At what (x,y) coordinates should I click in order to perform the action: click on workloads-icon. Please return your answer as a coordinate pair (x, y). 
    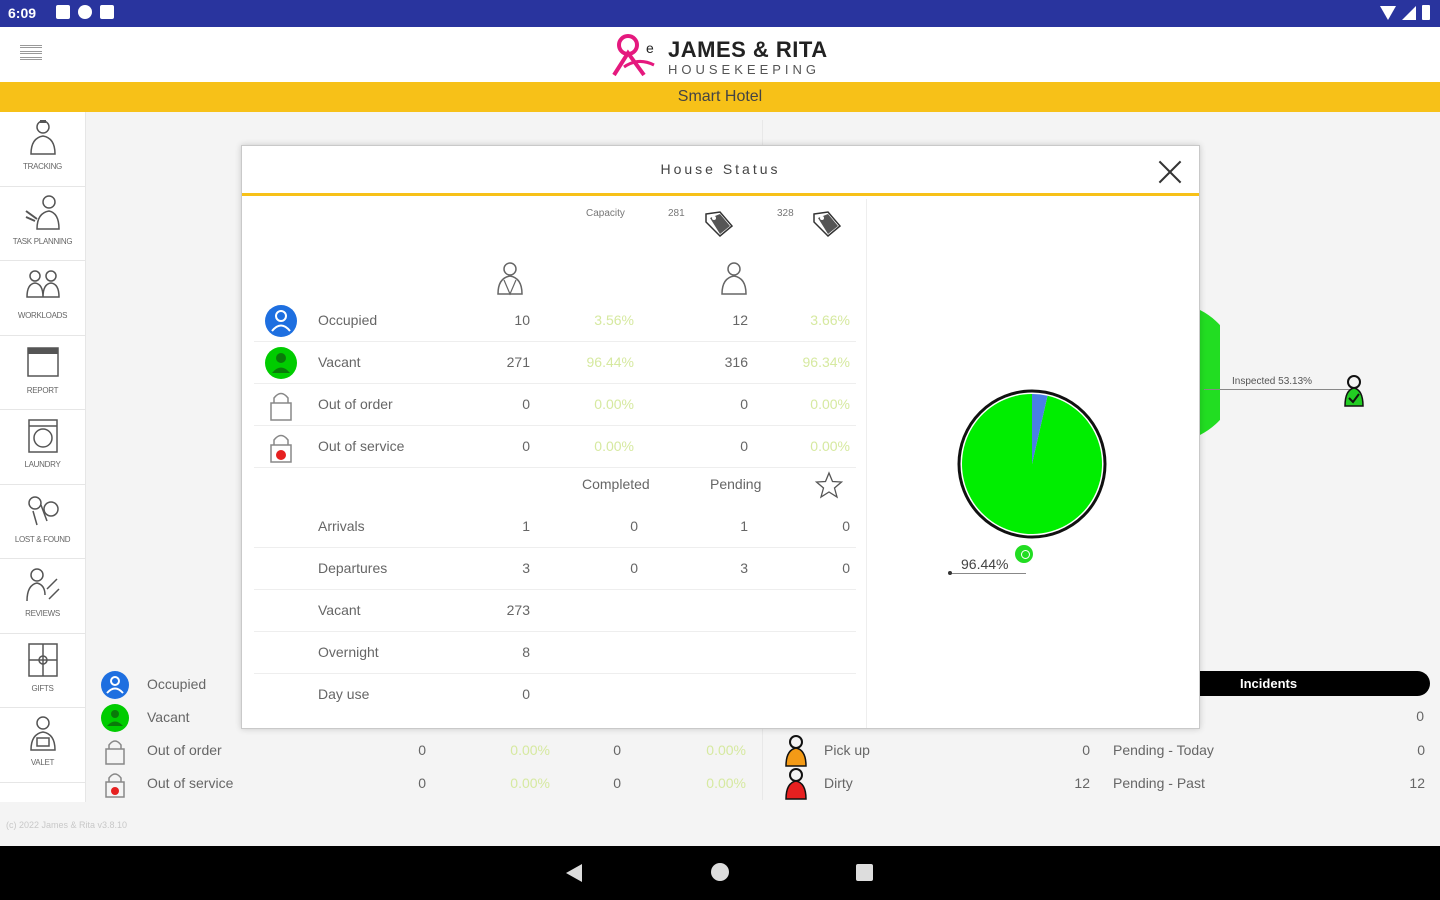
    Looking at the image, I should click on (42, 284).